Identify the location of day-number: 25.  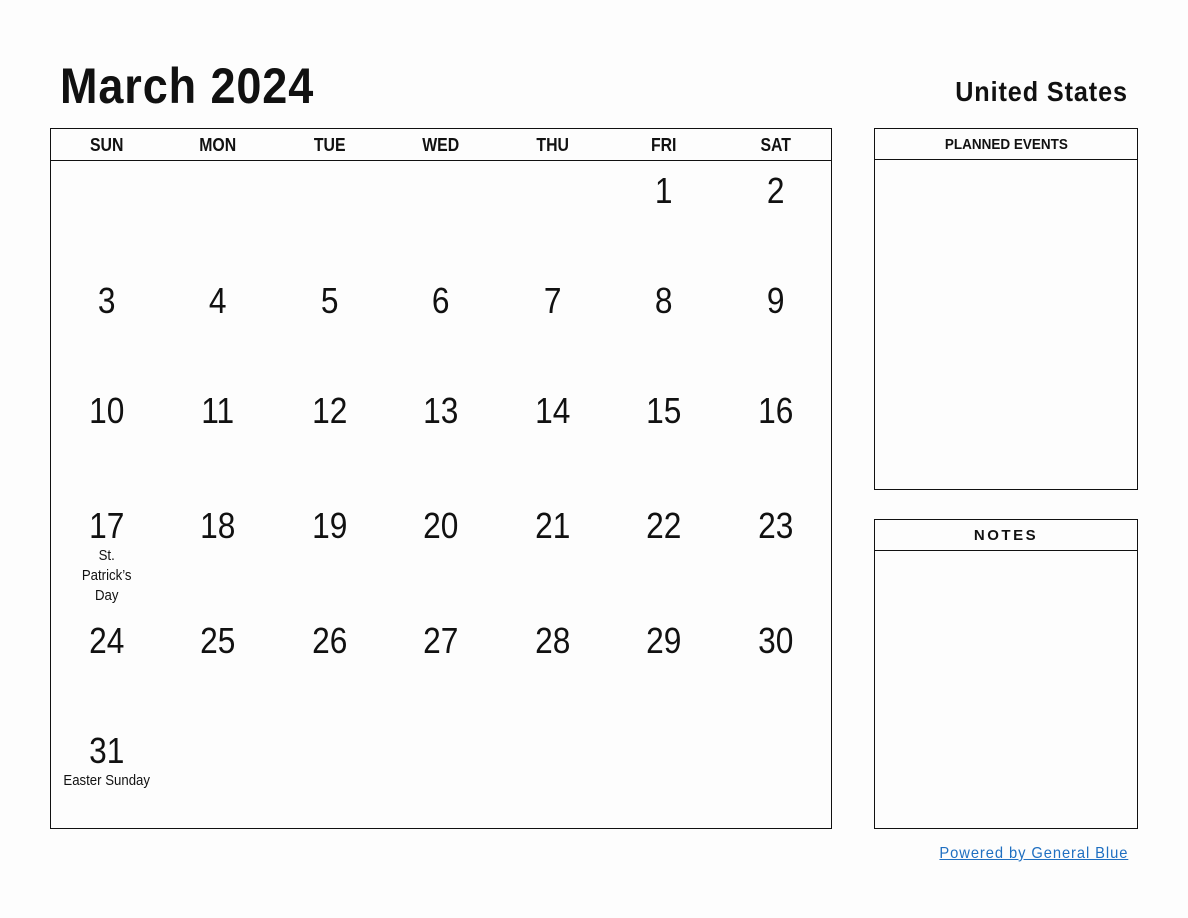
(218, 640).